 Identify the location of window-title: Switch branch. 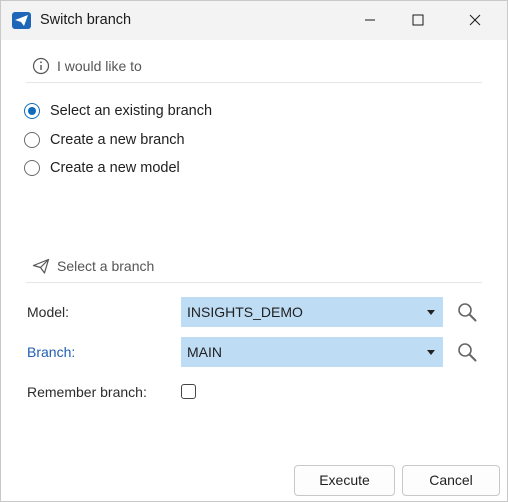
(86, 20).